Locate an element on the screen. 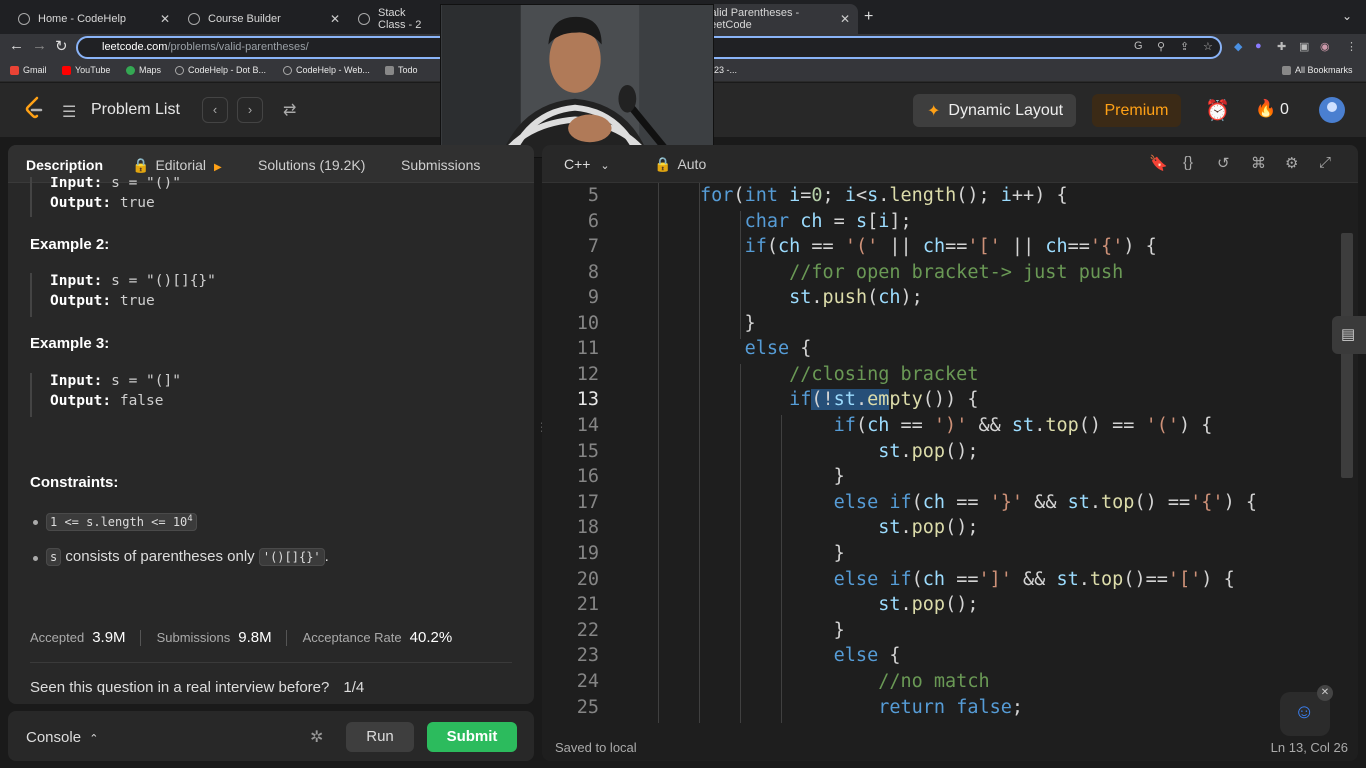 The width and height of the screenshot is (1366, 768). editor-scrollbar is located at coordinates (1347, 355).